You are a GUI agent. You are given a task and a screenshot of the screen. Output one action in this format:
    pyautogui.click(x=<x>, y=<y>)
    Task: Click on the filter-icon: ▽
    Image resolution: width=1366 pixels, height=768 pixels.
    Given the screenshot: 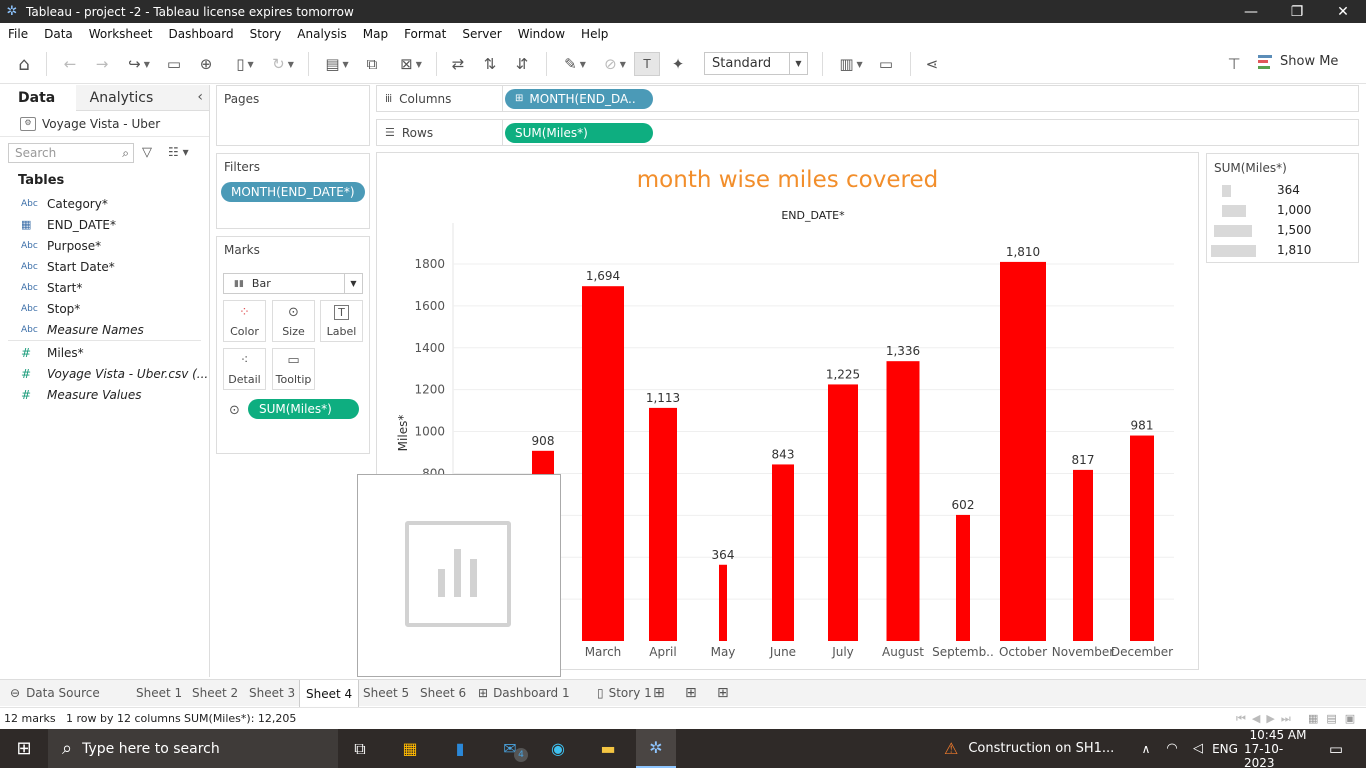 What is the action you would take?
    pyautogui.click(x=147, y=152)
    